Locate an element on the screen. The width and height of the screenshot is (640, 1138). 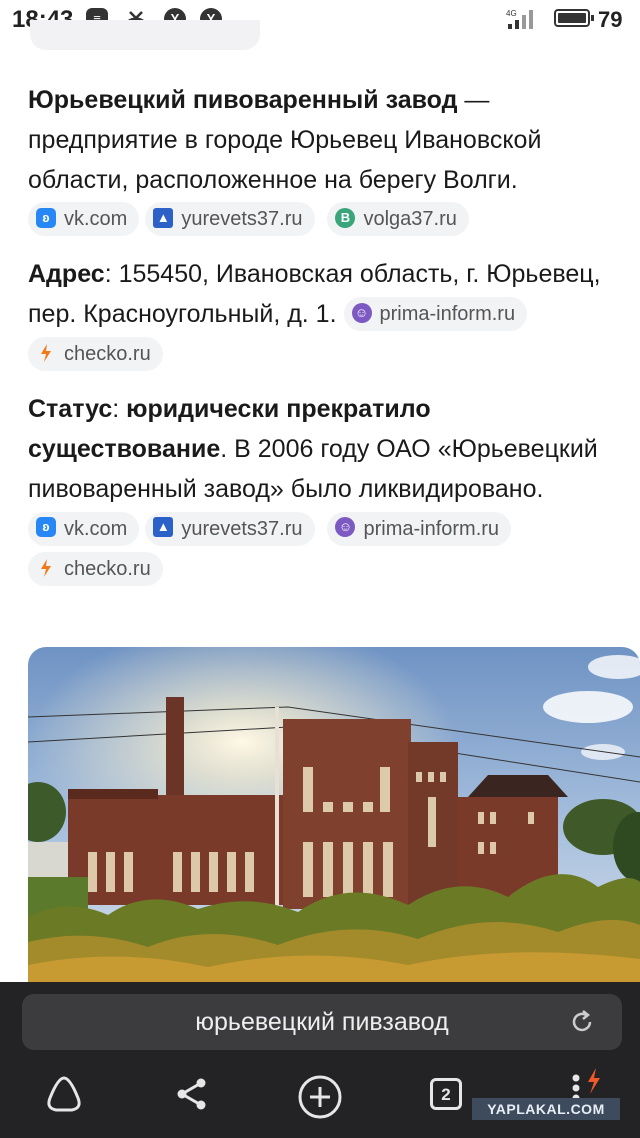
lightning-badge-icon is located at coordinates (594, 1081).